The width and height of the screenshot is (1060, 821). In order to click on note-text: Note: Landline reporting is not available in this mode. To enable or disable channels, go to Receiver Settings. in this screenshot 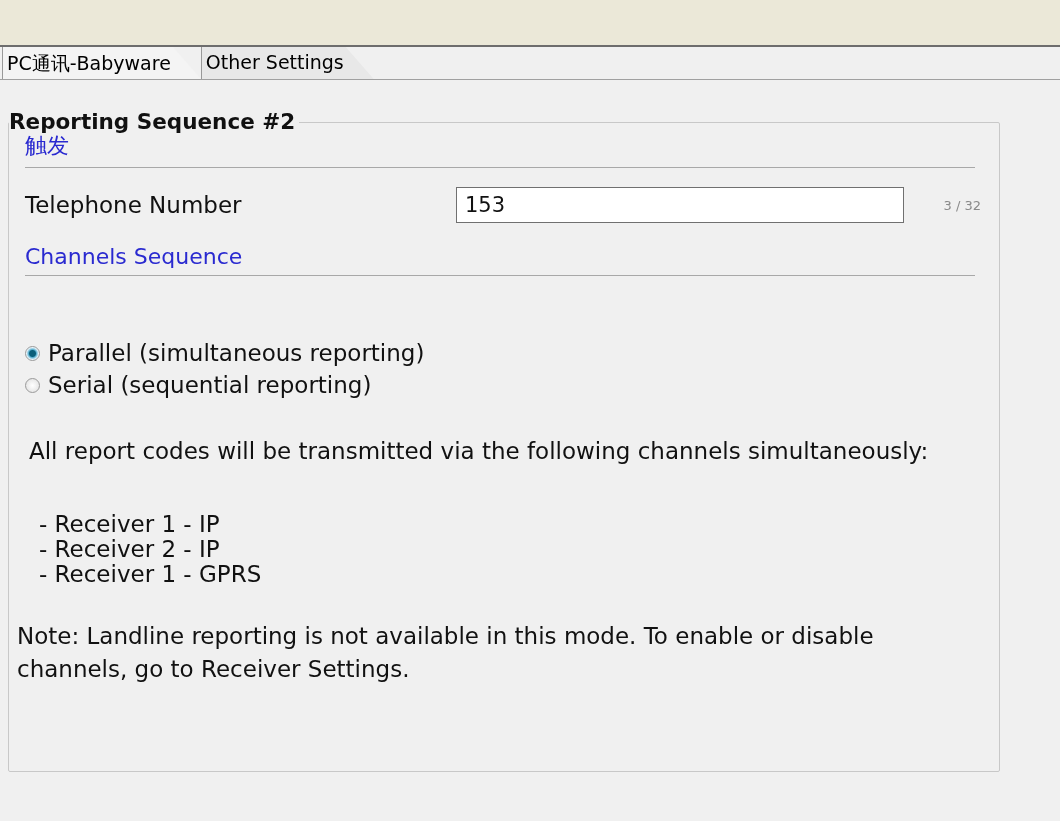, I will do `click(446, 653)`.